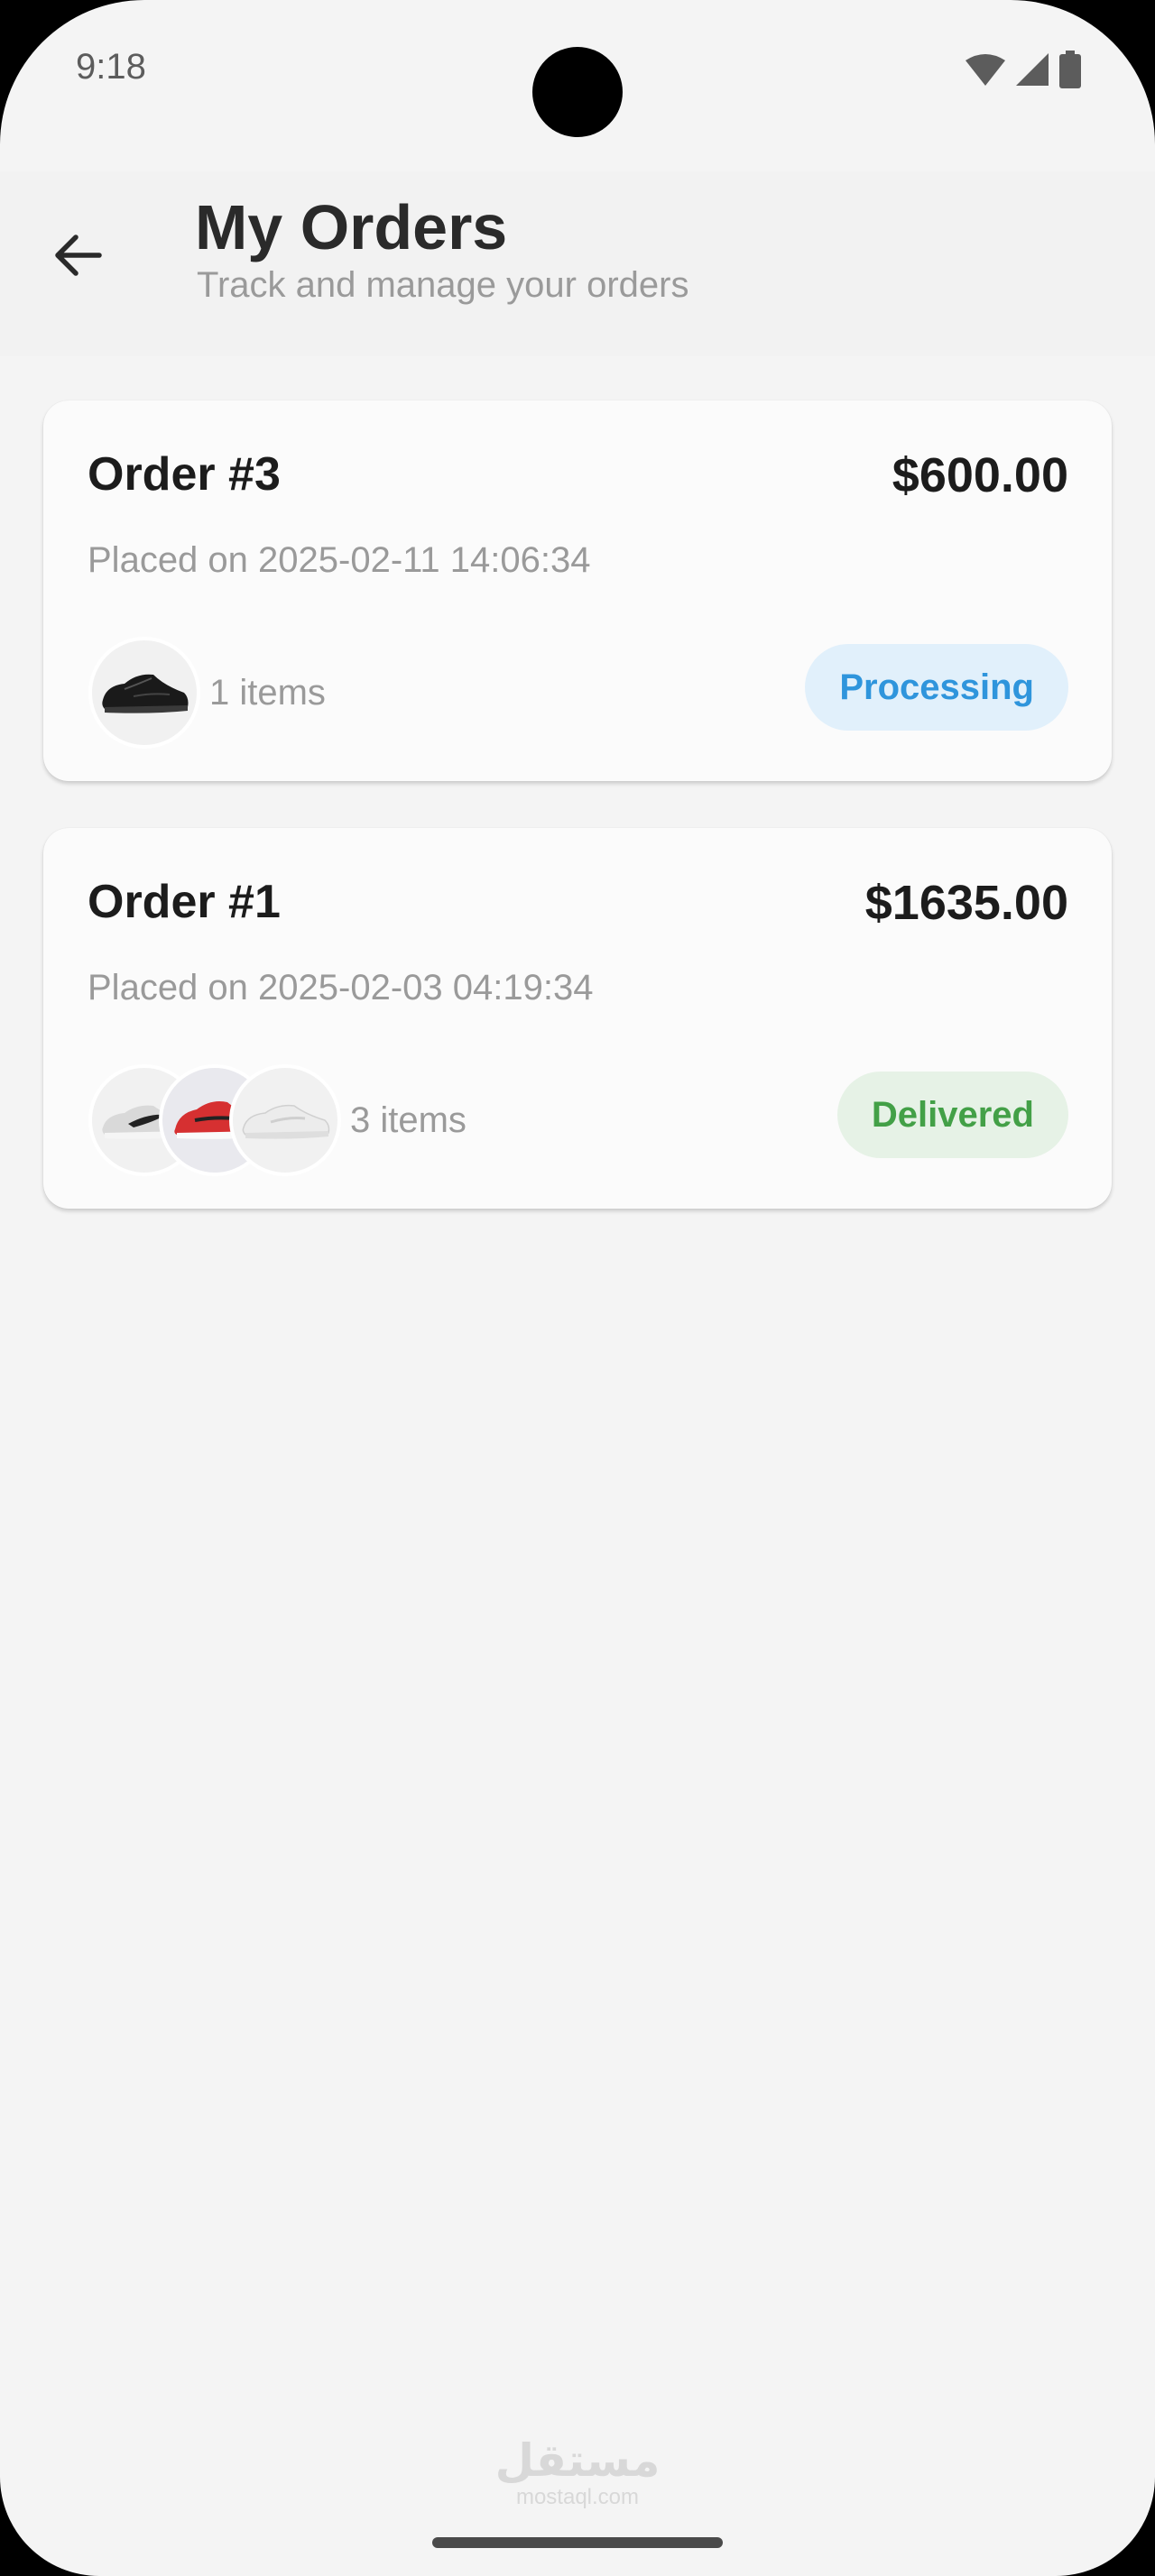  What do you see at coordinates (577, 2497) in the screenshot?
I see `watermark-url: mostaql.com` at bounding box center [577, 2497].